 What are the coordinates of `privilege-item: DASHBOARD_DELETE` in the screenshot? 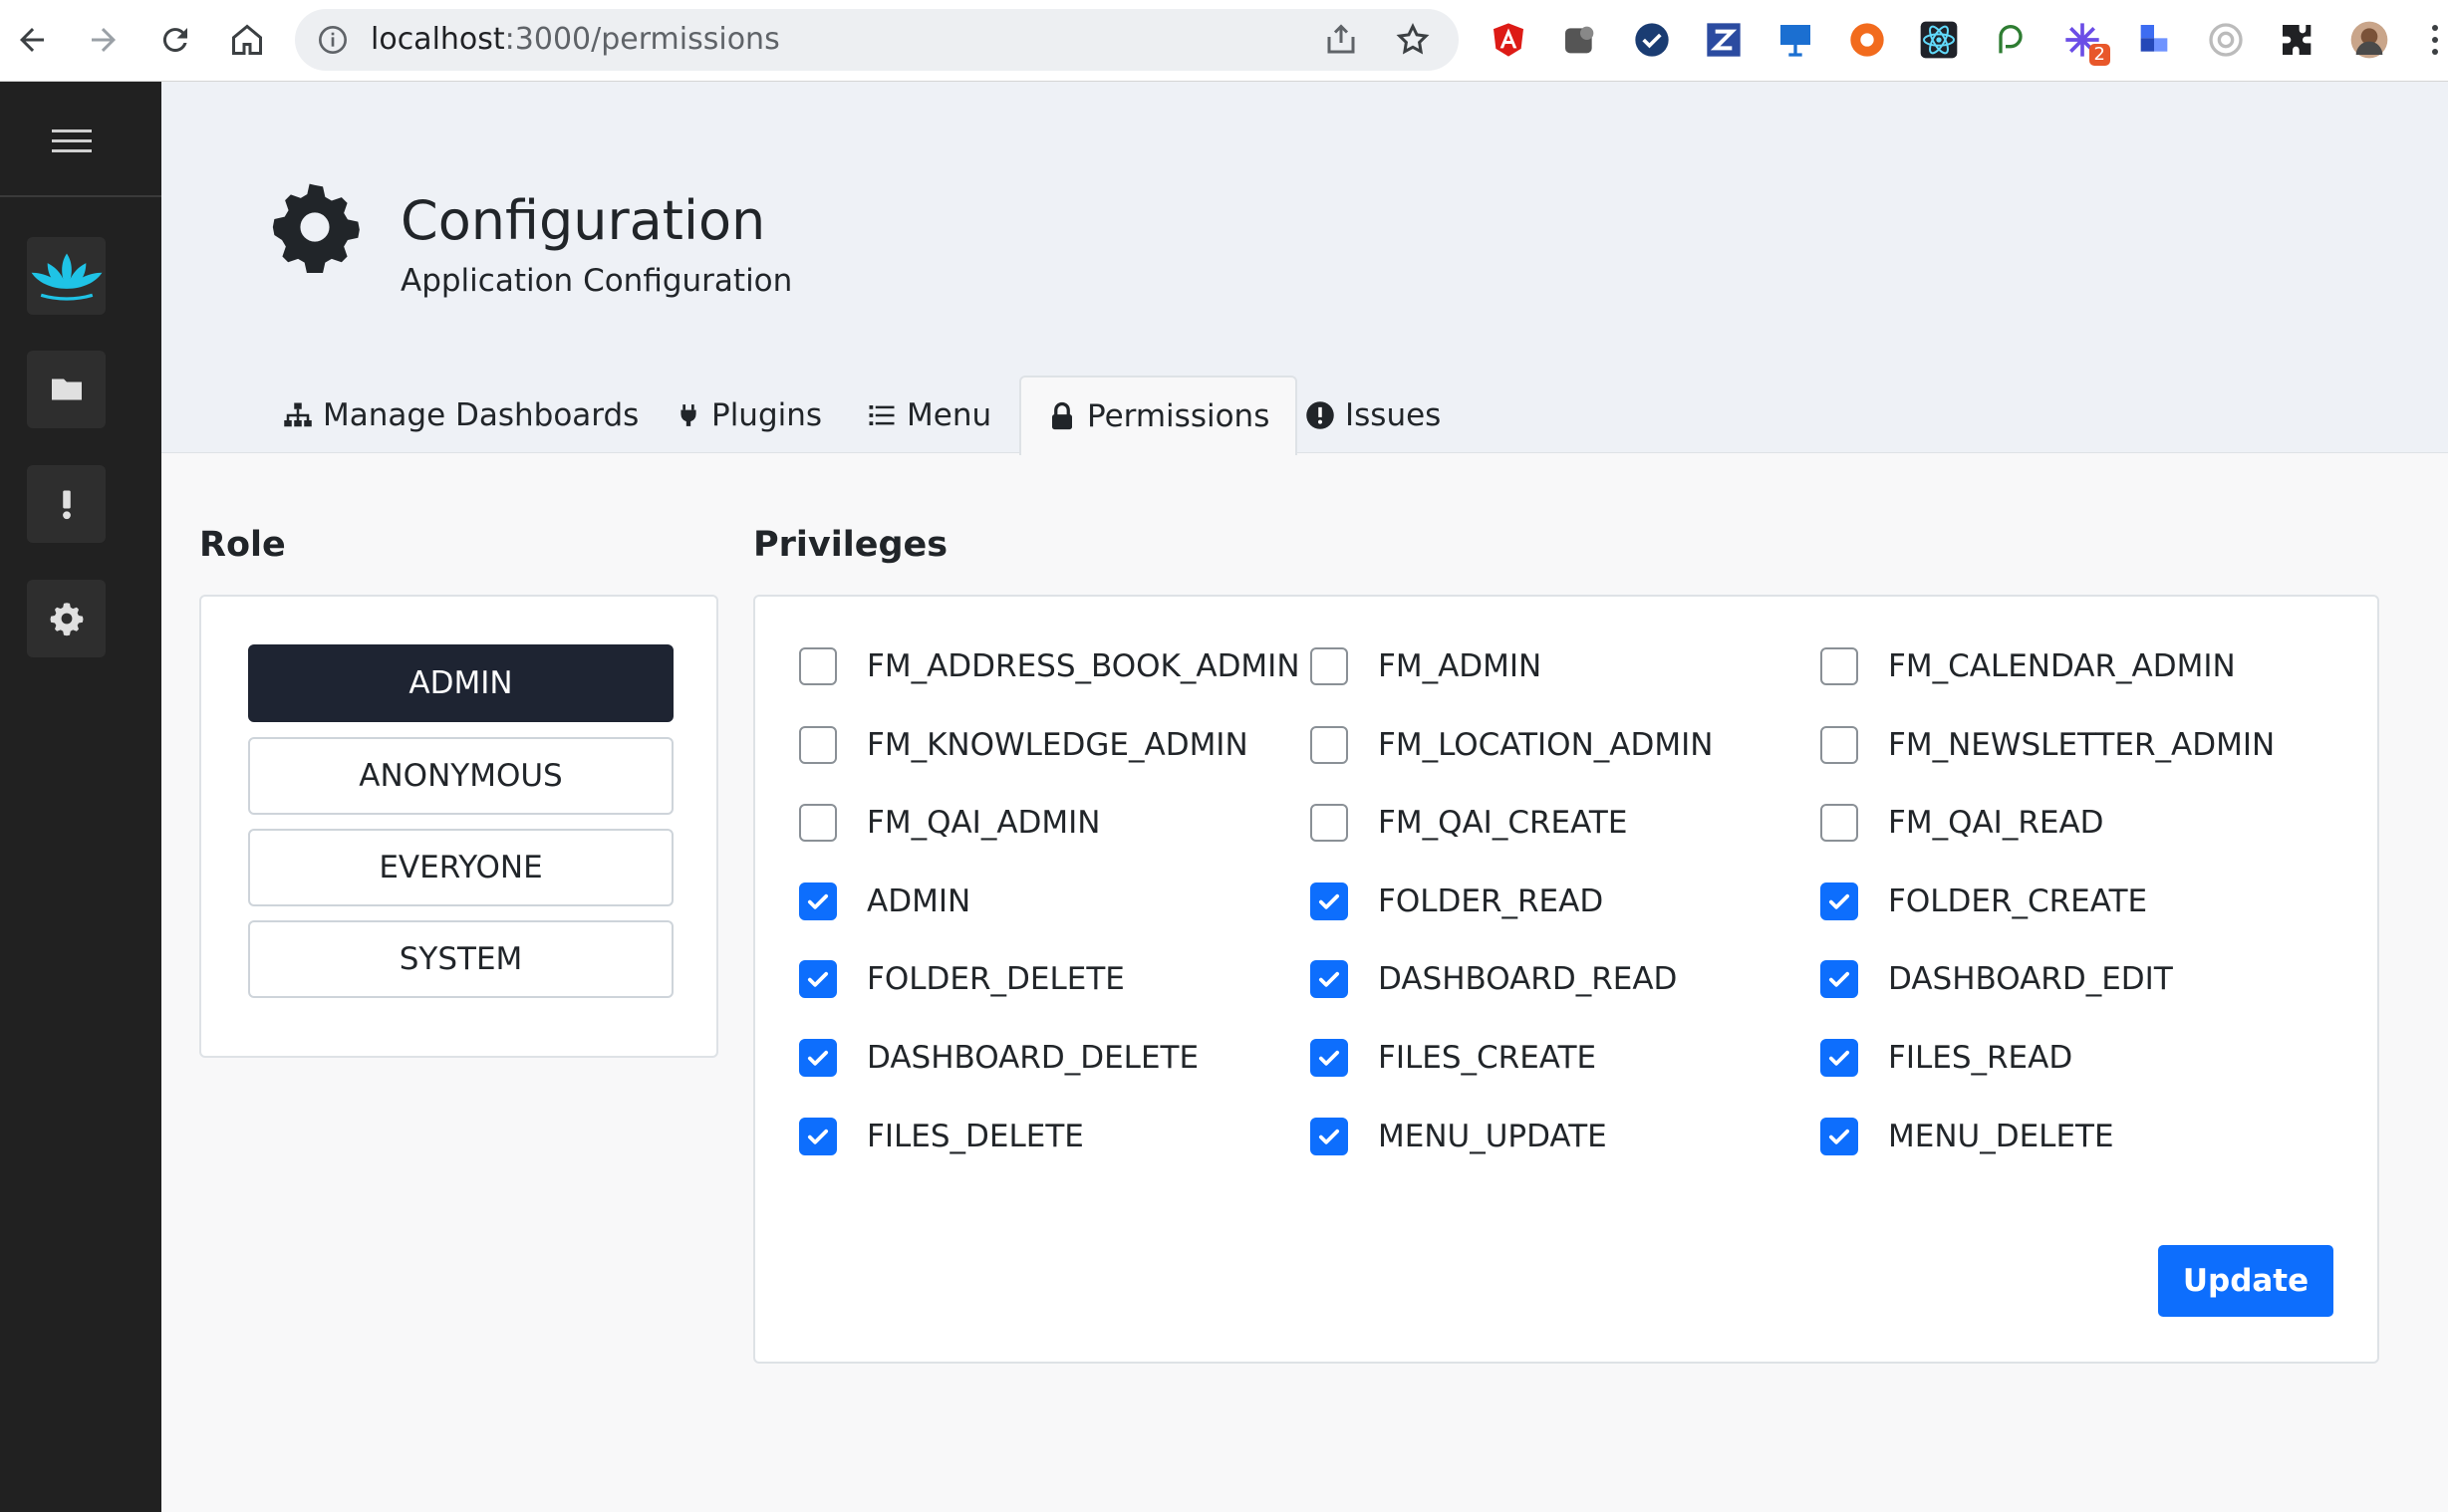 It's located at (999, 1058).